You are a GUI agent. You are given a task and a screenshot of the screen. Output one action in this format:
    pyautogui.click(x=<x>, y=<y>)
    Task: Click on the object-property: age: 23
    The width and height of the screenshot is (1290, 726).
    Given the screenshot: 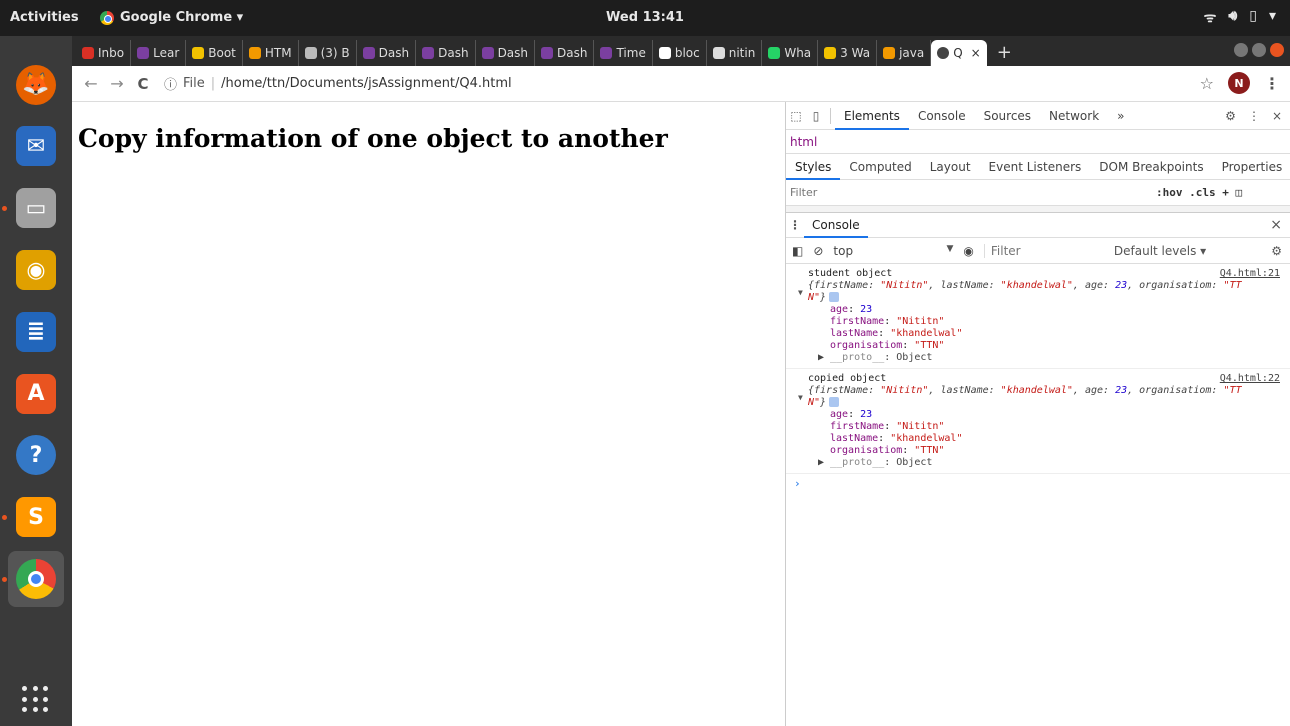 What is the action you would take?
    pyautogui.click(x=851, y=414)
    